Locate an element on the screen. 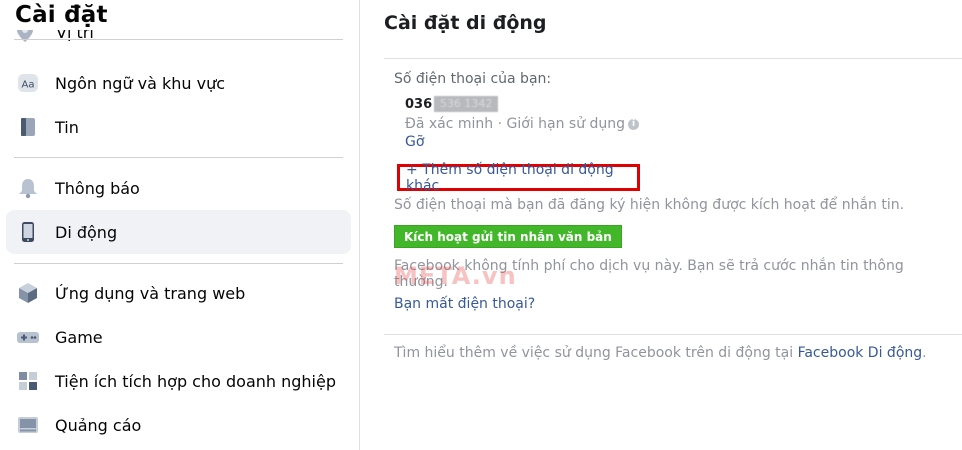 The width and height of the screenshot is (962, 450). page-title: Cài đặt is located at coordinates (61, 15).